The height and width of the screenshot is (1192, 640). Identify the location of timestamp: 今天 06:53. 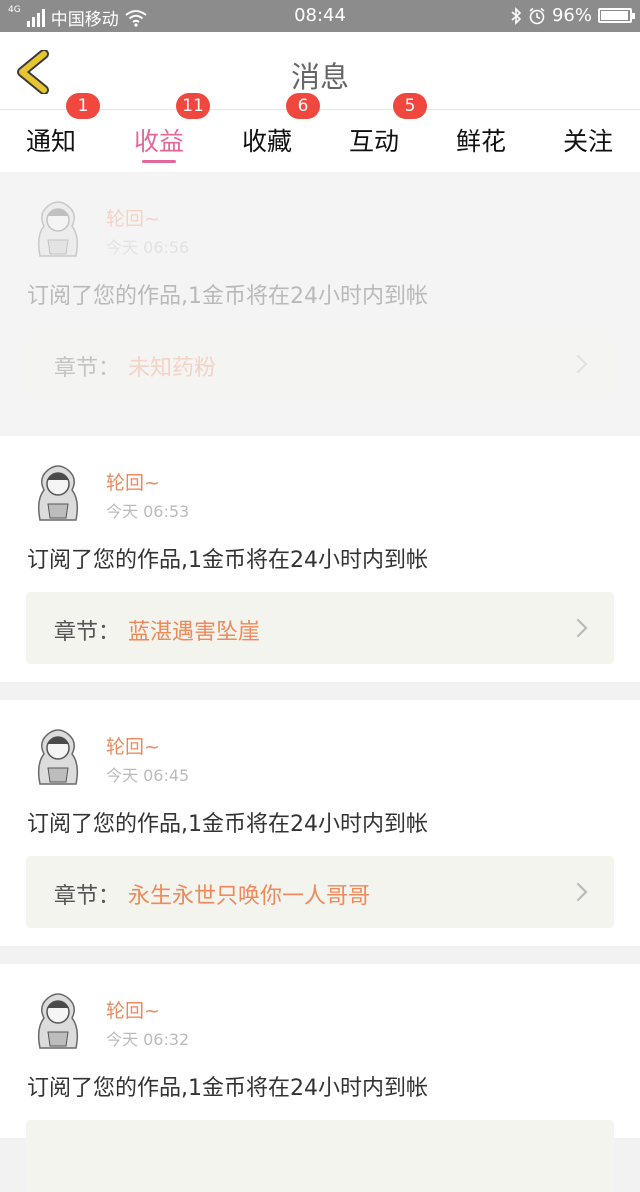
(148, 511).